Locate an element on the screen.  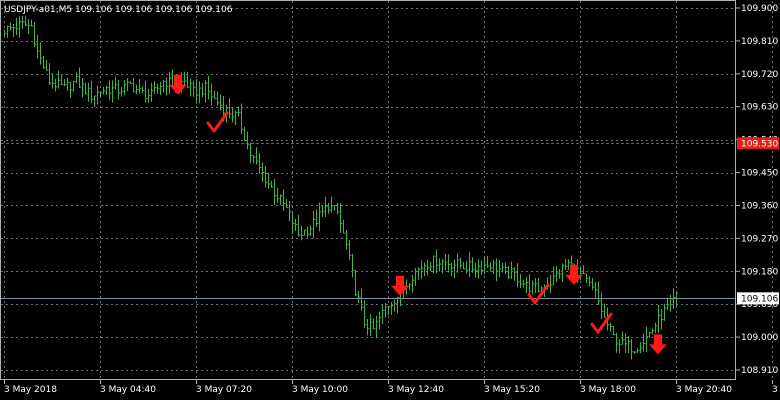
time-tick-label: 3 May 2018 is located at coordinates (30, 390).